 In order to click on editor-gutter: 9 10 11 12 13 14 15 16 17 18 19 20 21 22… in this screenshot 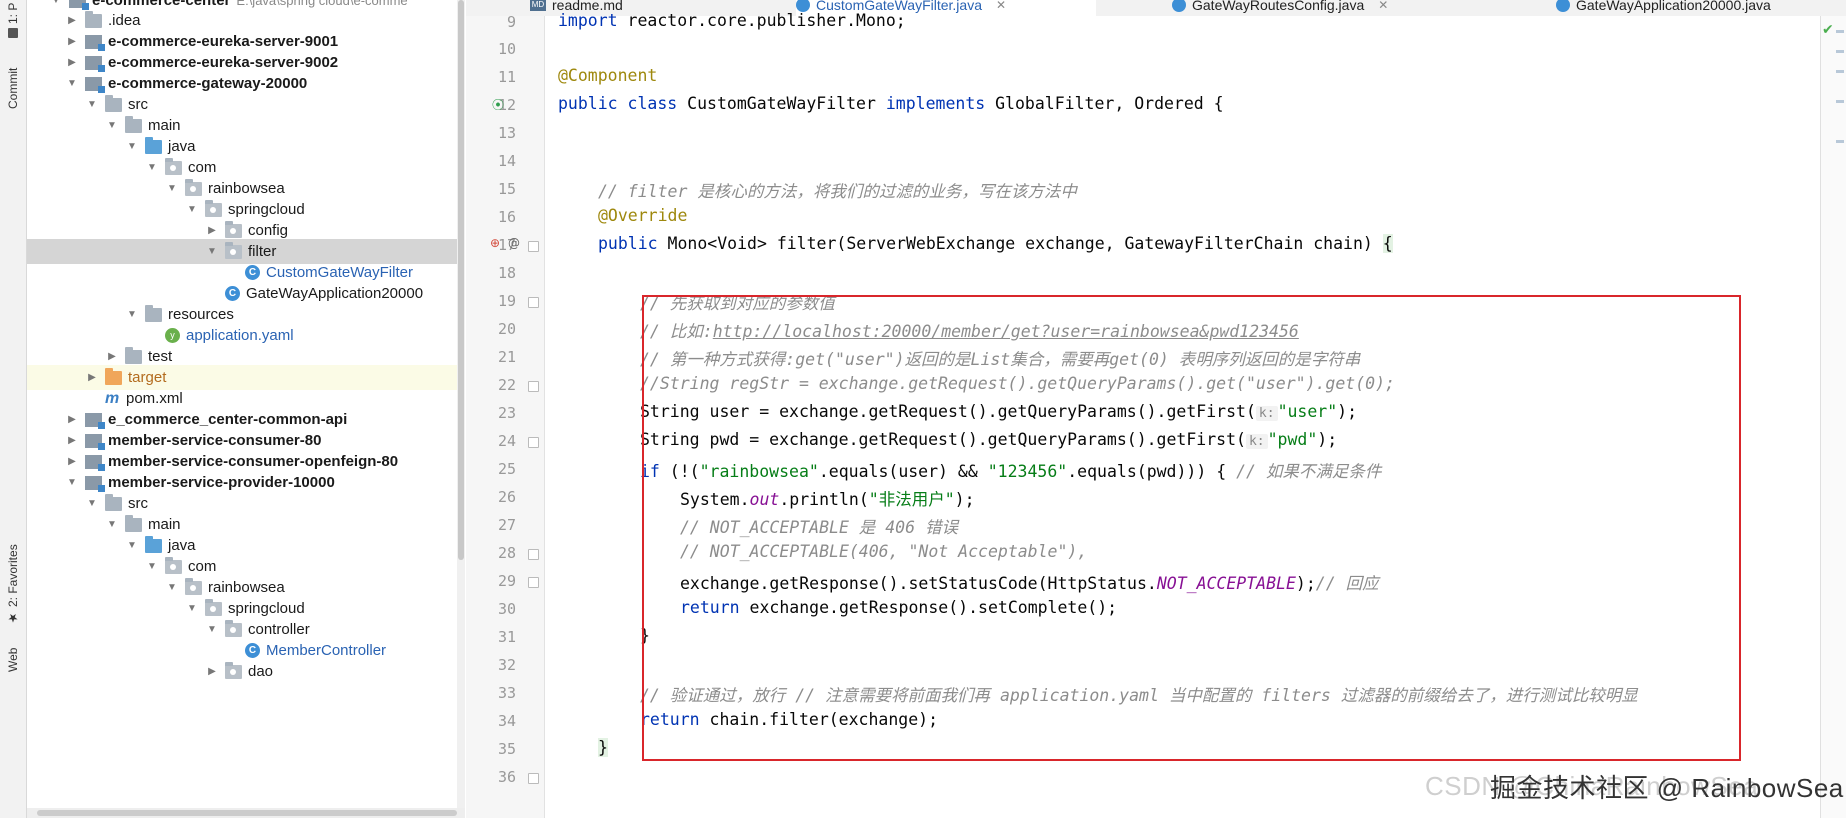, I will do `click(505, 415)`.